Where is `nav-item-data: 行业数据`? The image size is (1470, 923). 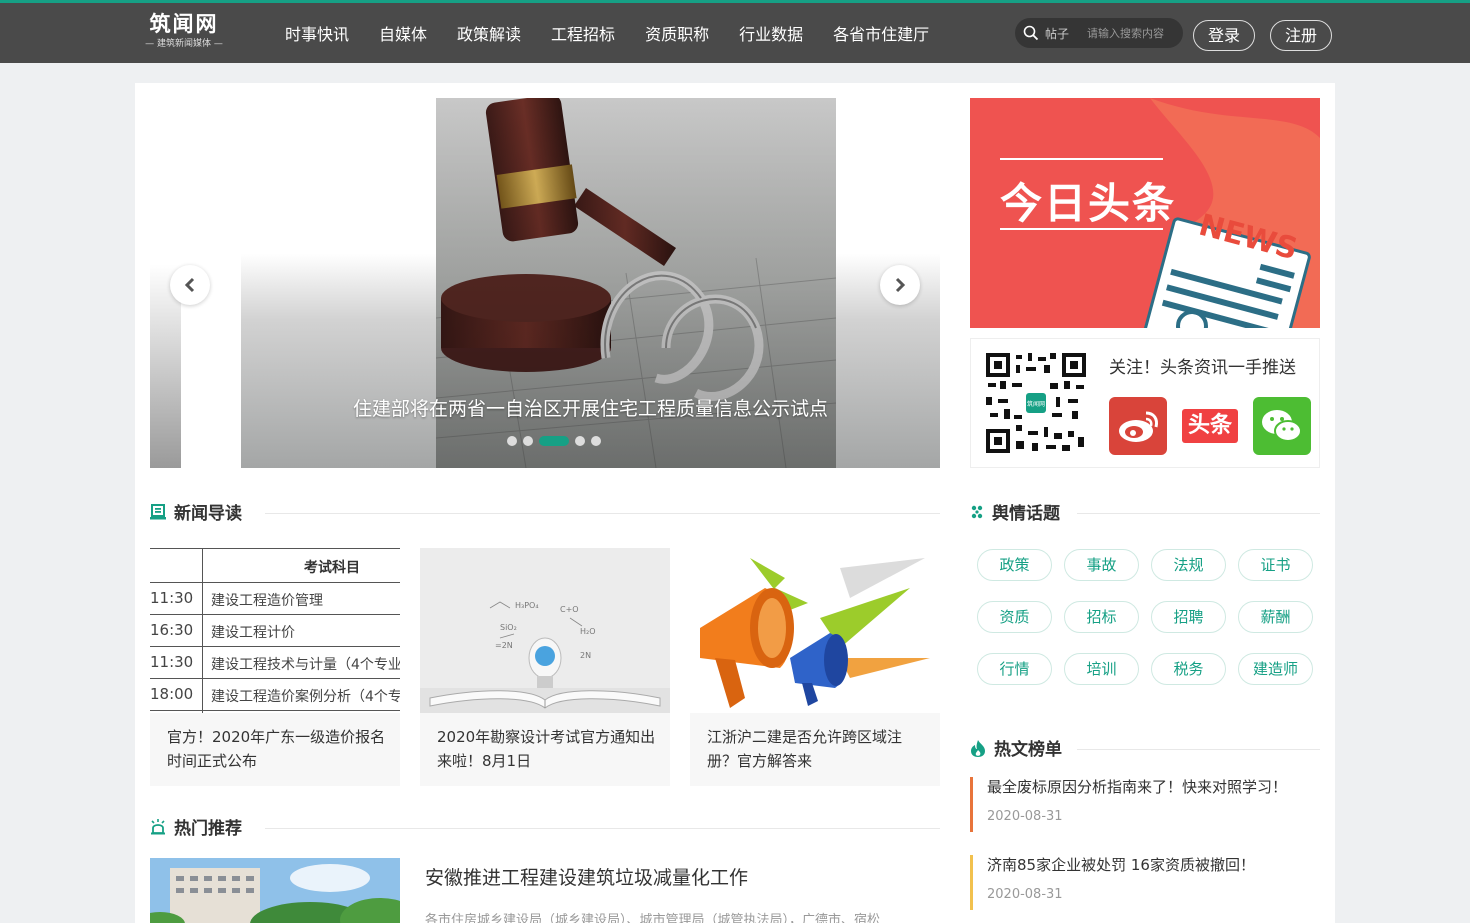
nav-item-data: 行业数据 is located at coordinates (771, 33).